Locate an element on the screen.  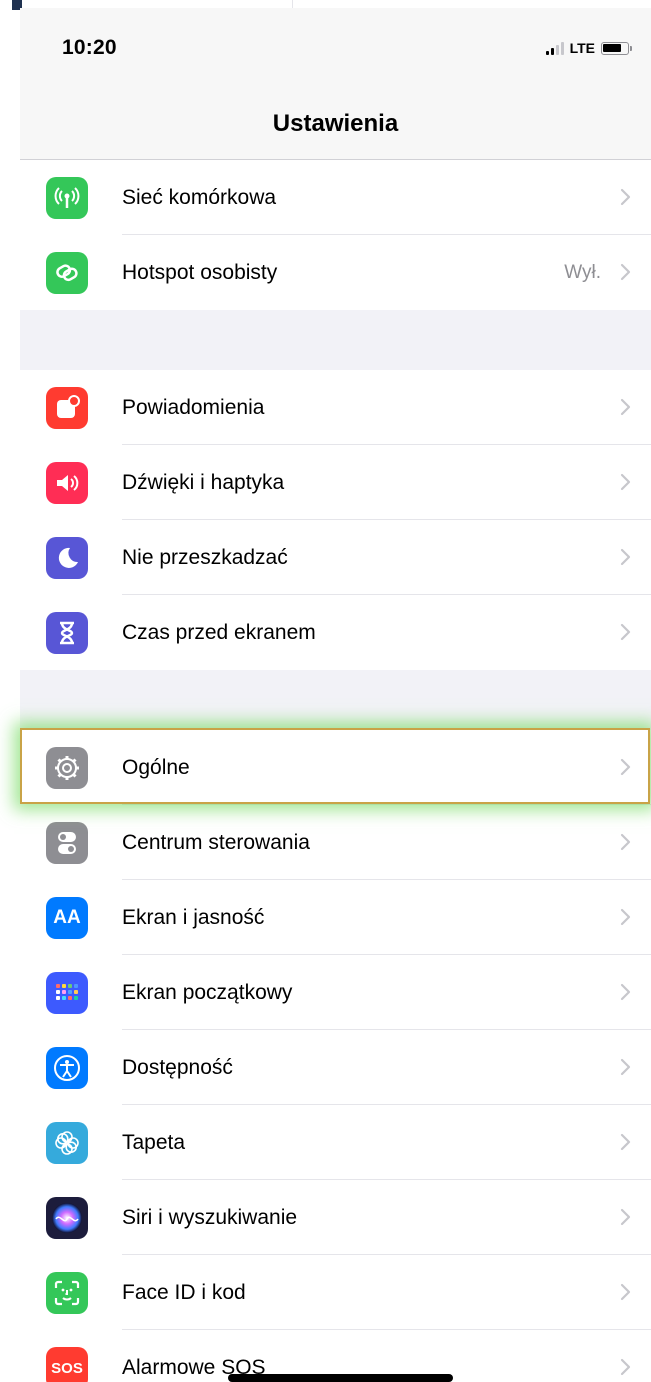
status-bar: 10:20 LTE is located at coordinates (335, 48).